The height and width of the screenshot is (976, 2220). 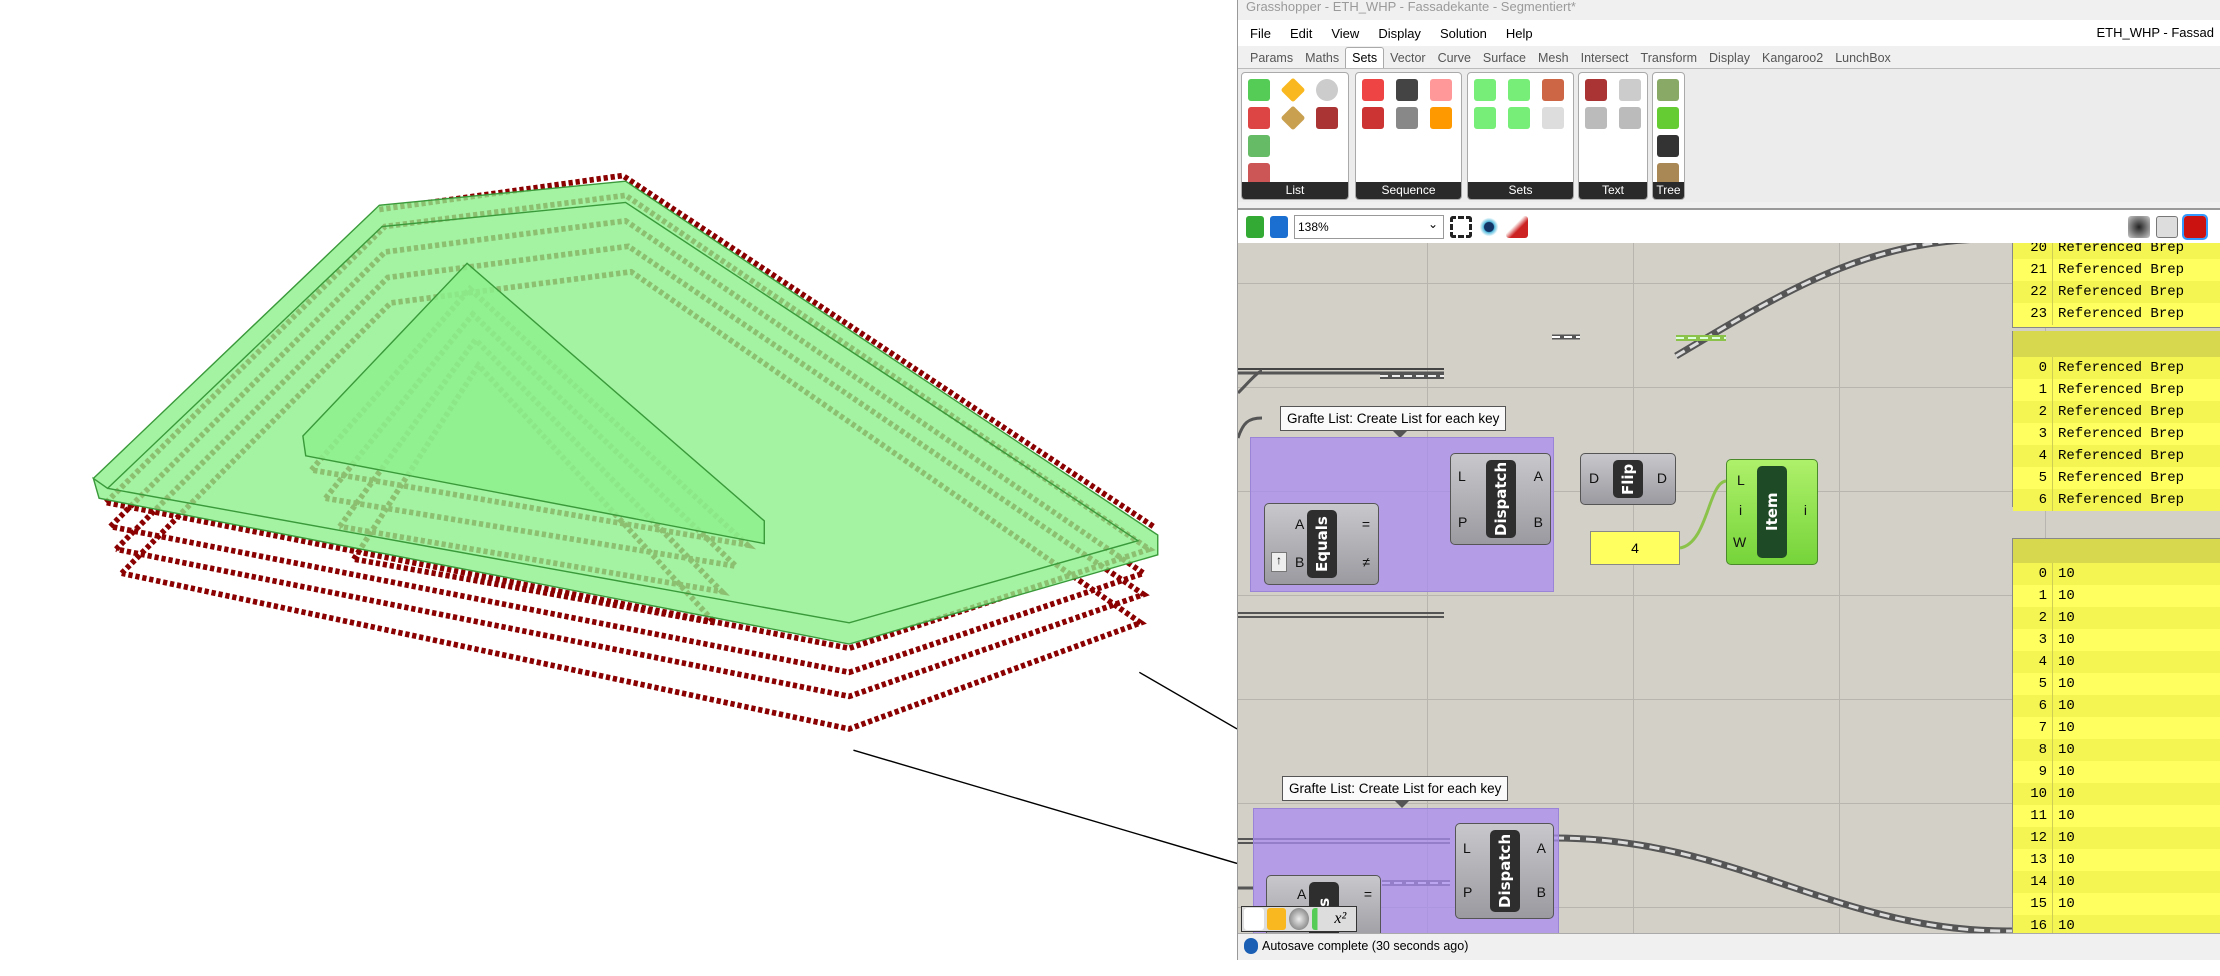 I want to click on list-item-icon, so click(x=1293, y=90).